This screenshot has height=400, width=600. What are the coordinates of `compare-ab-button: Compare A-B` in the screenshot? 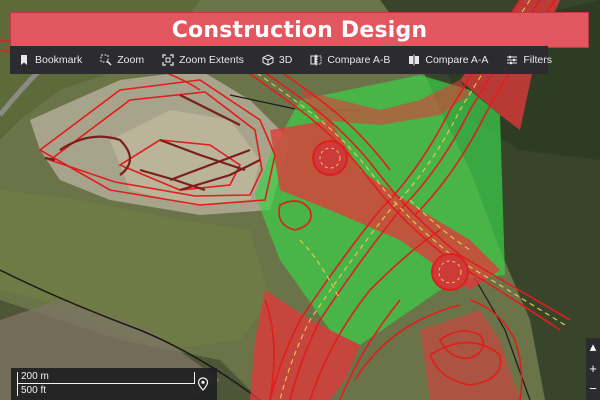 It's located at (350, 60).